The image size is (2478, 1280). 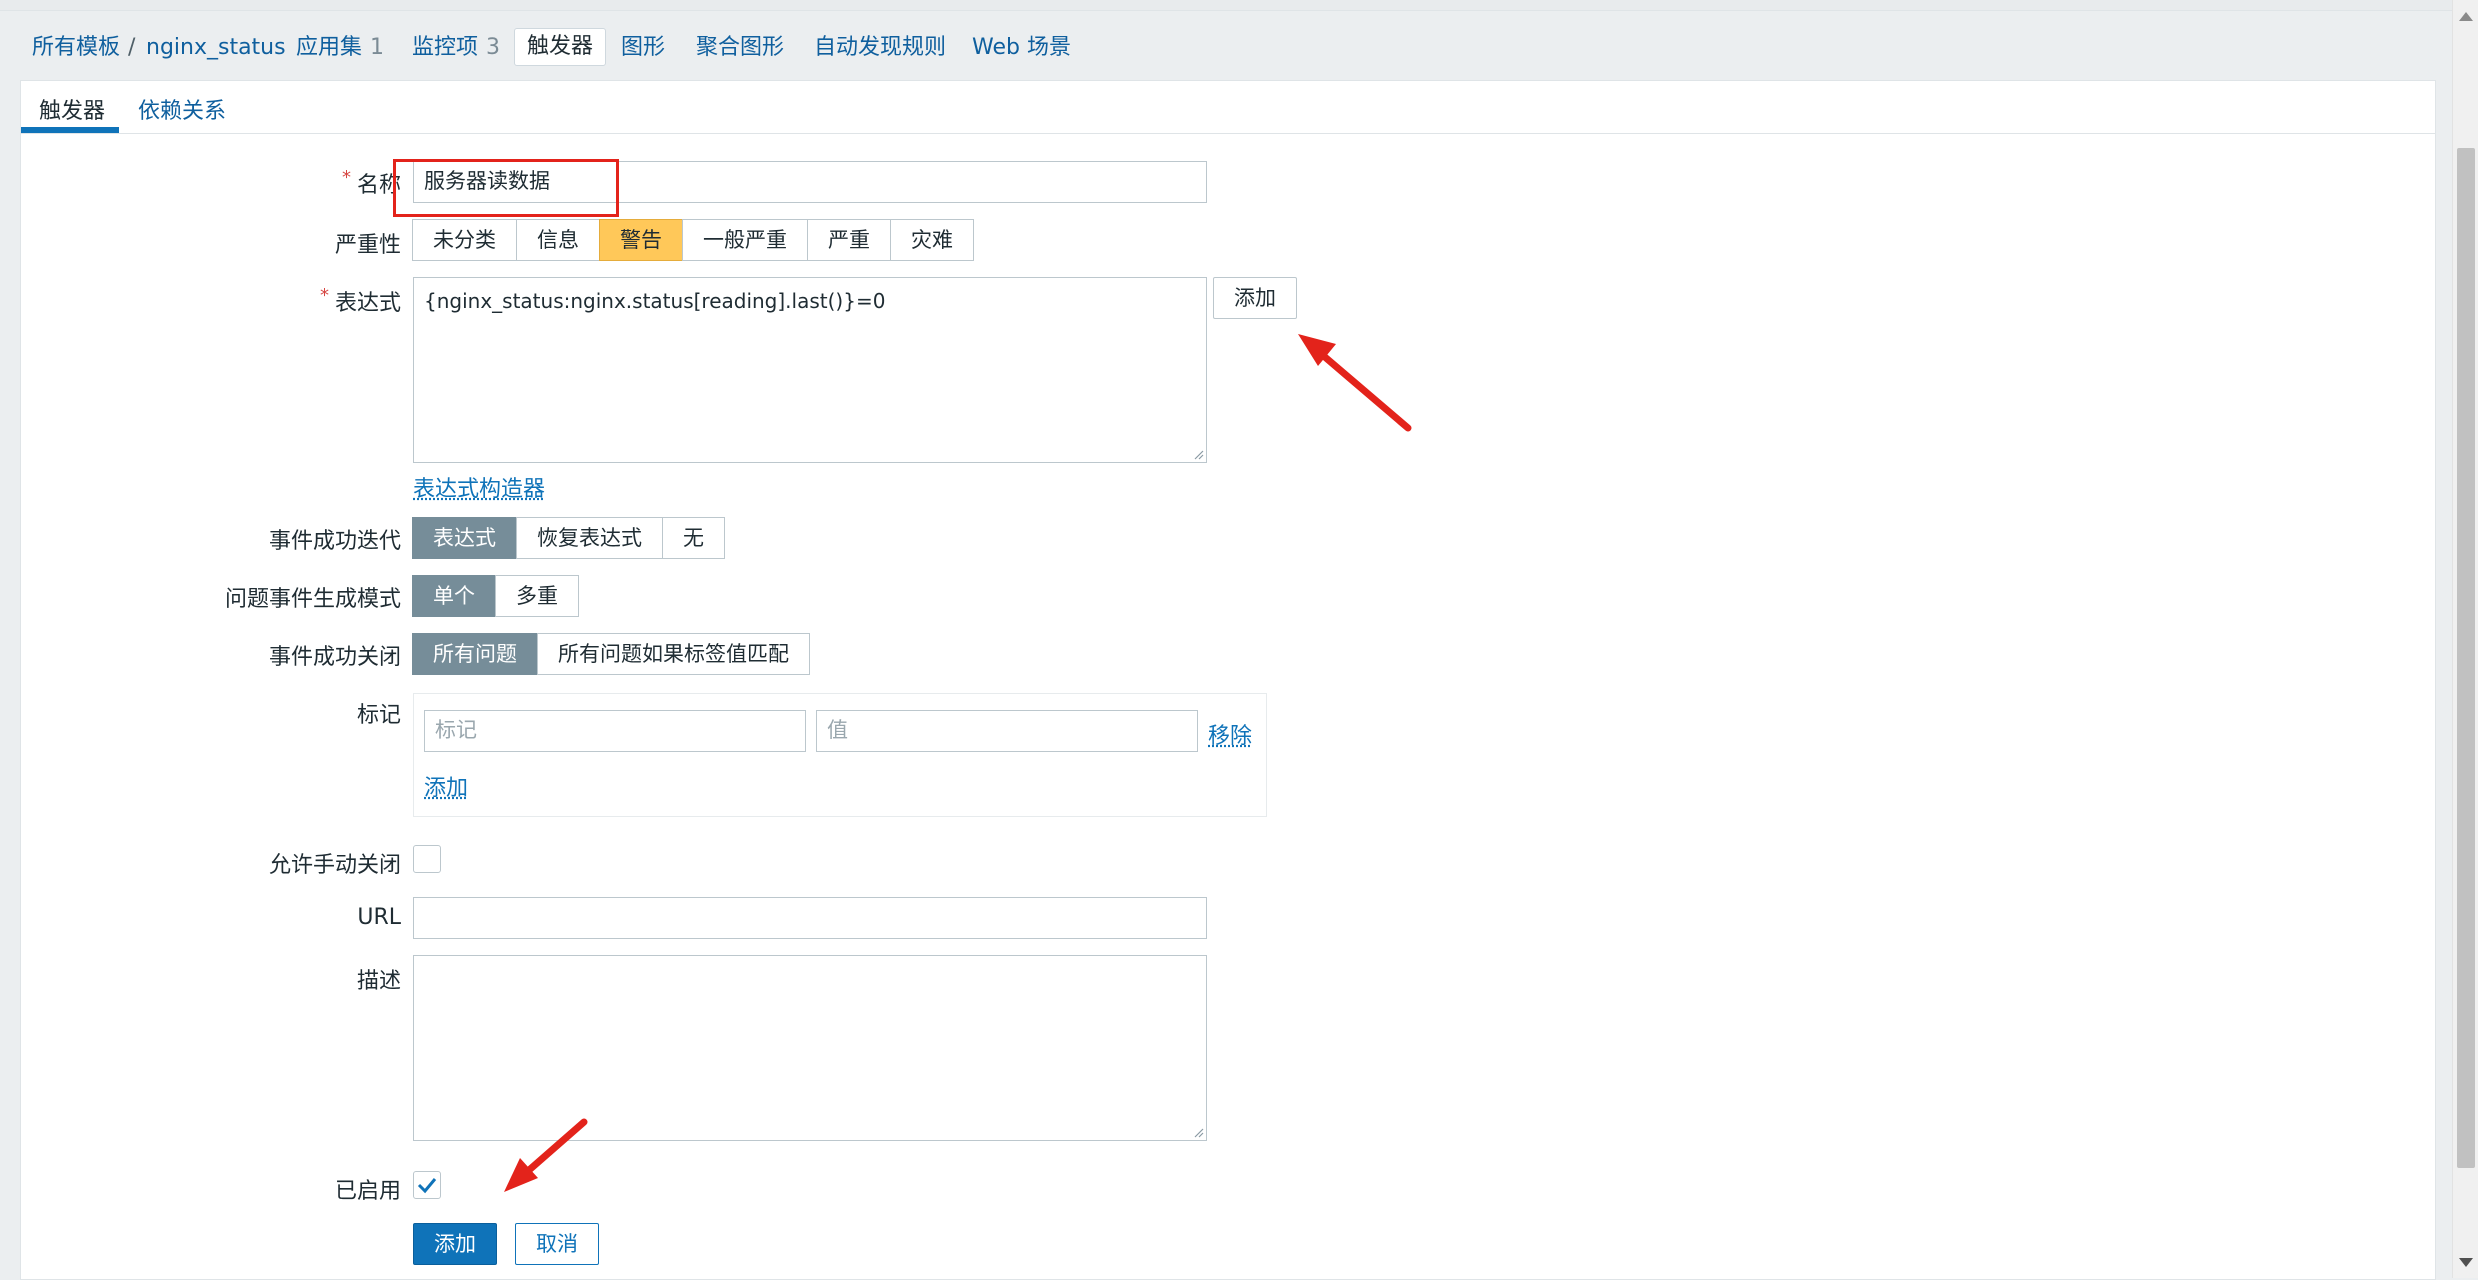 I want to click on vertical-scrollbar, so click(x=2465, y=639).